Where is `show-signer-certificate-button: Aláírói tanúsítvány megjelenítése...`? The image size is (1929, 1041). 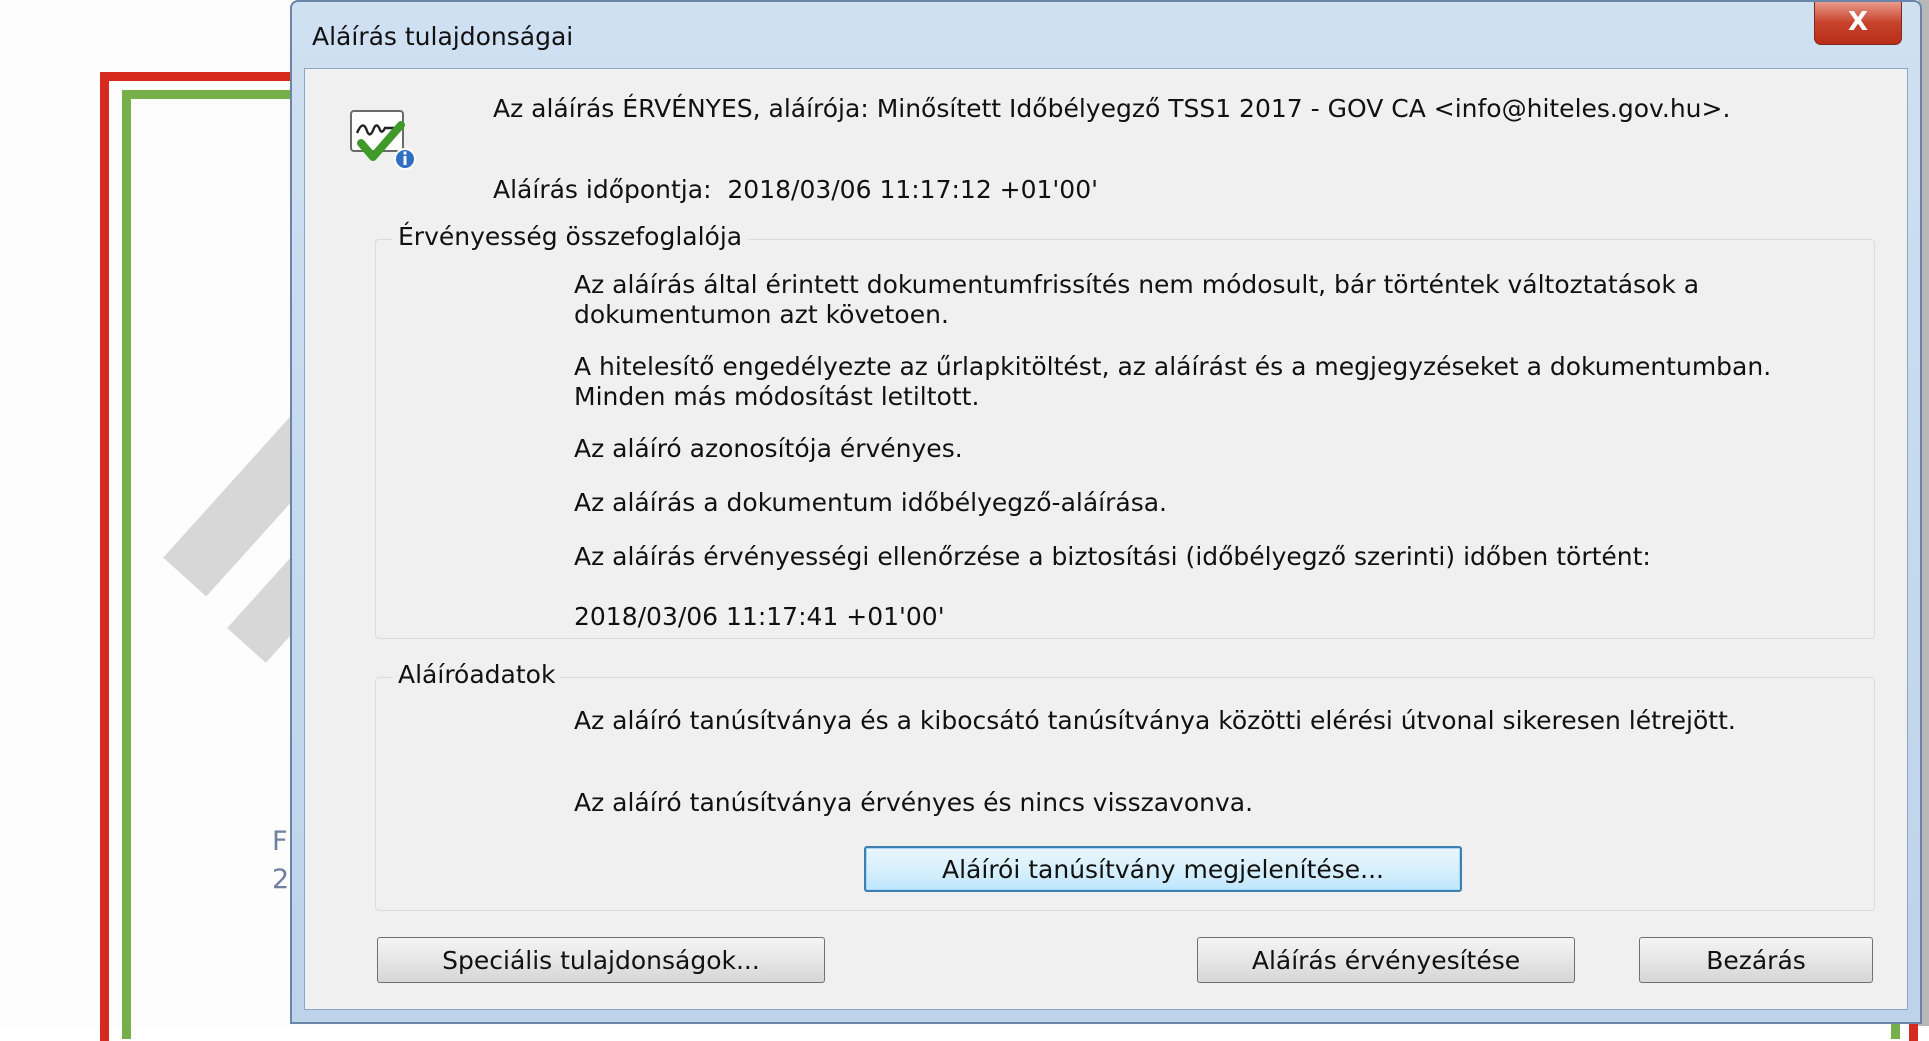
show-signer-certificate-button: Aláírói tanúsítvány megjelenítése... is located at coordinates (1163, 869).